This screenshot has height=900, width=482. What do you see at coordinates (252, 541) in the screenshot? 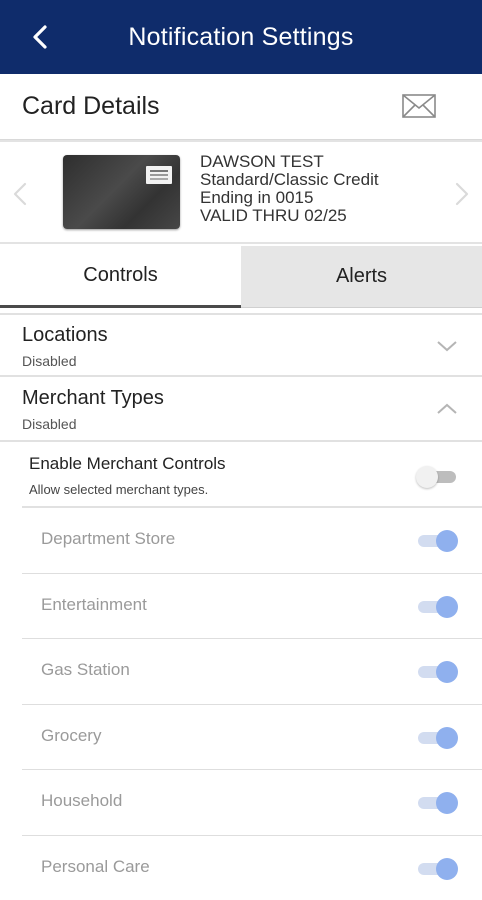
I see `list-item: Department Store` at bounding box center [252, 541].